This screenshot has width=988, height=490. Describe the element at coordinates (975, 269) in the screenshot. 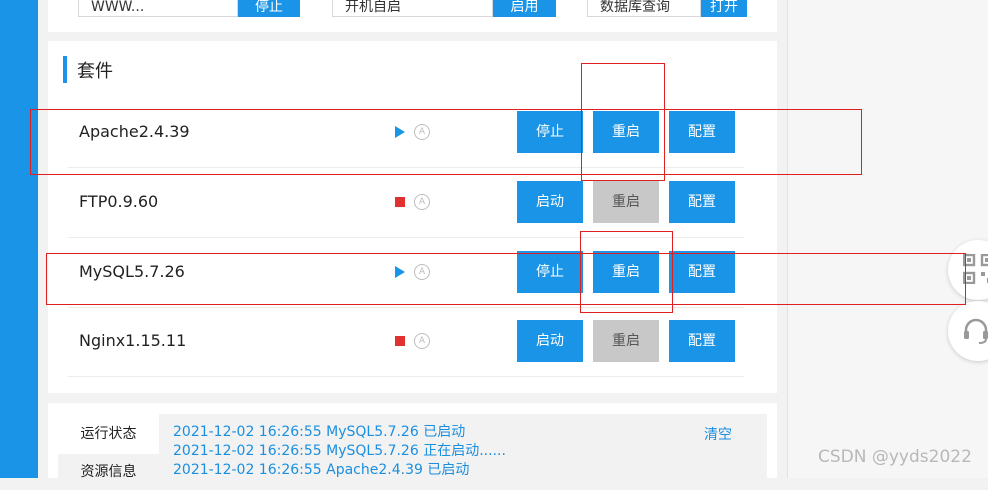

I see `qrcode-icon` at that location.